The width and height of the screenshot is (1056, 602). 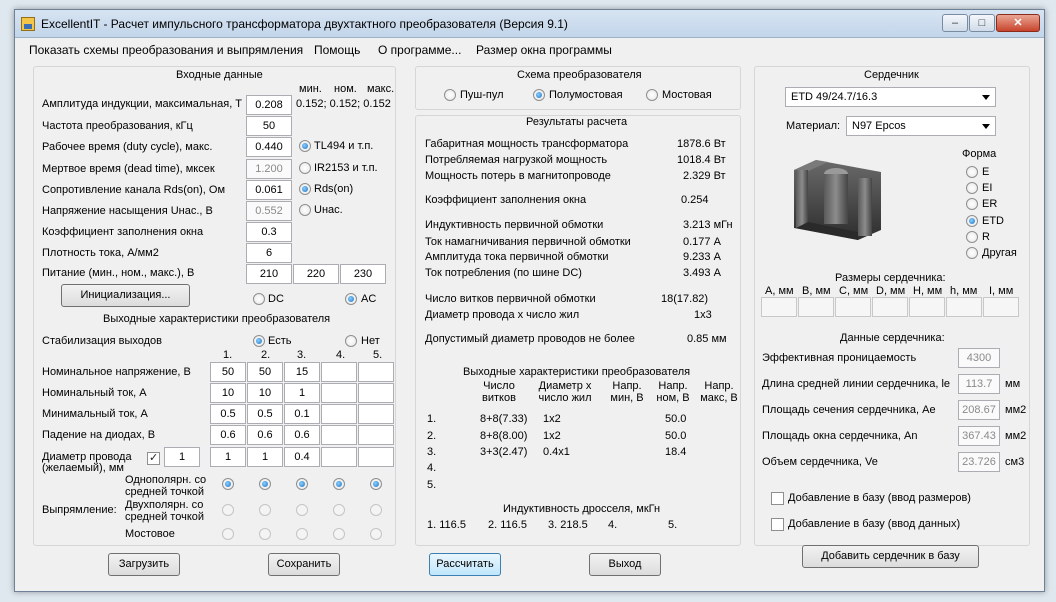 I want to click on supply-nom-field: 220, so click(x=316, y=274).